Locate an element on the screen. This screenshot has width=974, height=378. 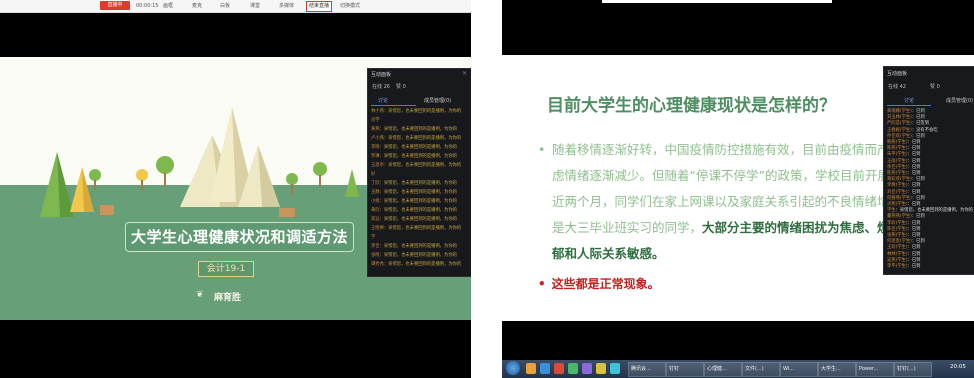
message-author: 丁欣 is located at coordinates (375, 183).